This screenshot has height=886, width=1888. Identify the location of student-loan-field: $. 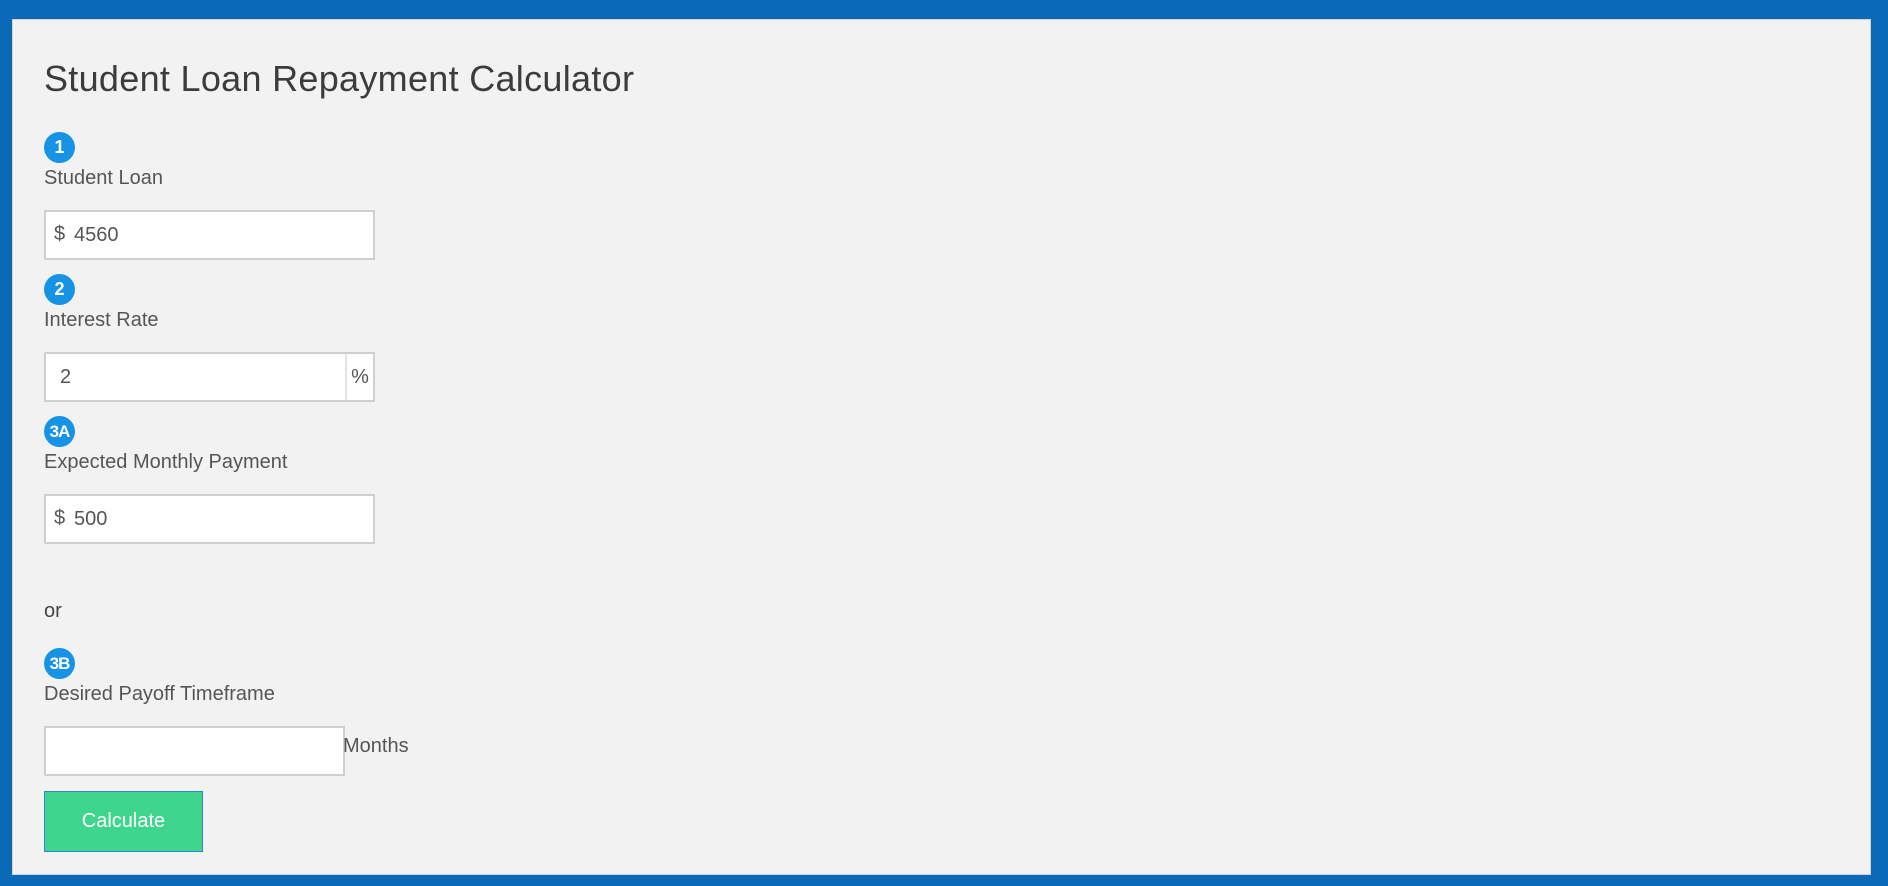
(209, 235).